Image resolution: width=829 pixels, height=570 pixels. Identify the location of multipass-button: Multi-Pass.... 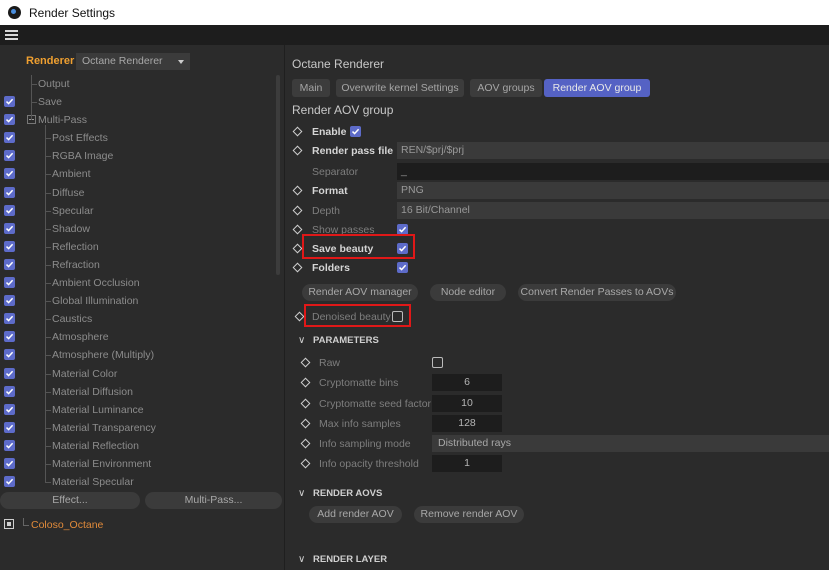
(213, 500).